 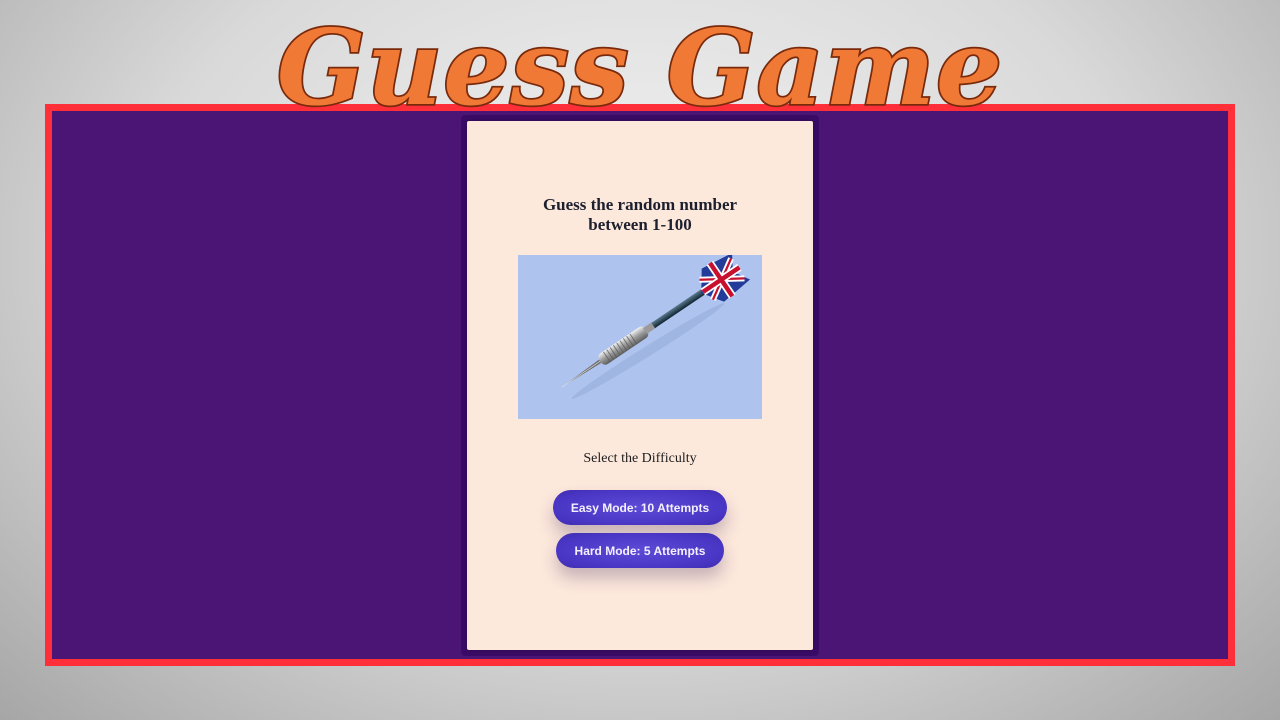 I want to click on guess-game-logo: Guess Game, so click(x=639, y=67).